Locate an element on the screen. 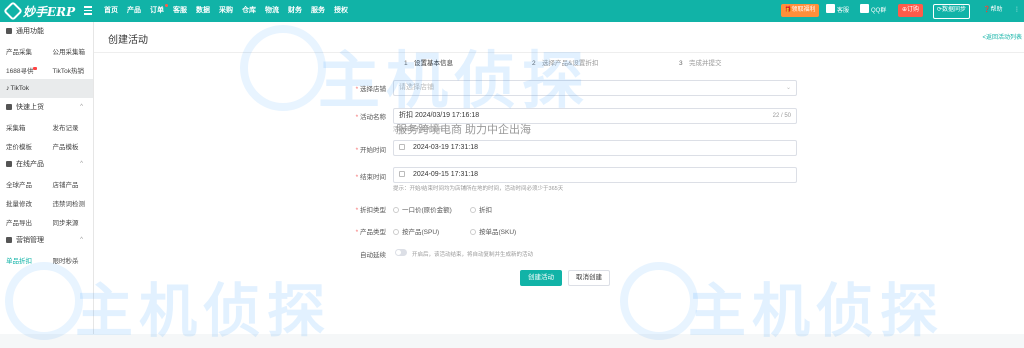 The width and height of the screenshot is (1024, 348). help-button: ❓帮助 is located at coordinates (993, 10).